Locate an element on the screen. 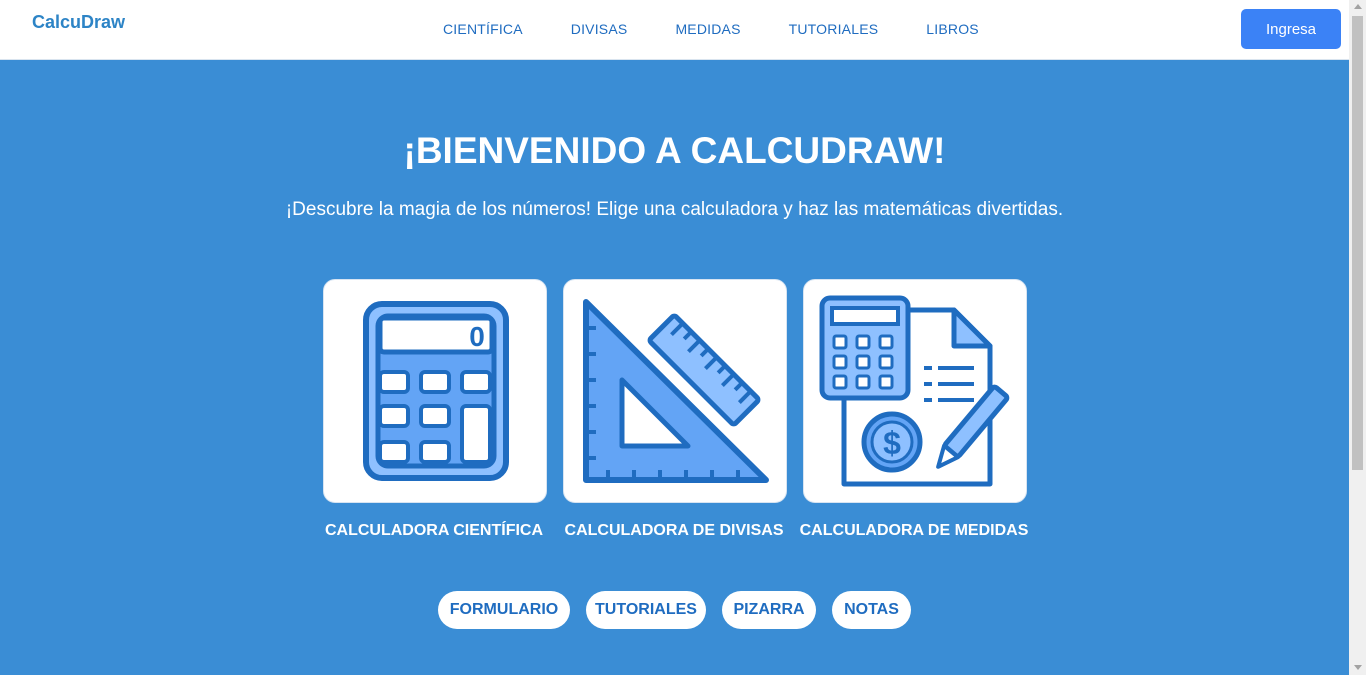 The image size is (1366, 675). set-square-ruler-icon is located at coordinates (676, 391).